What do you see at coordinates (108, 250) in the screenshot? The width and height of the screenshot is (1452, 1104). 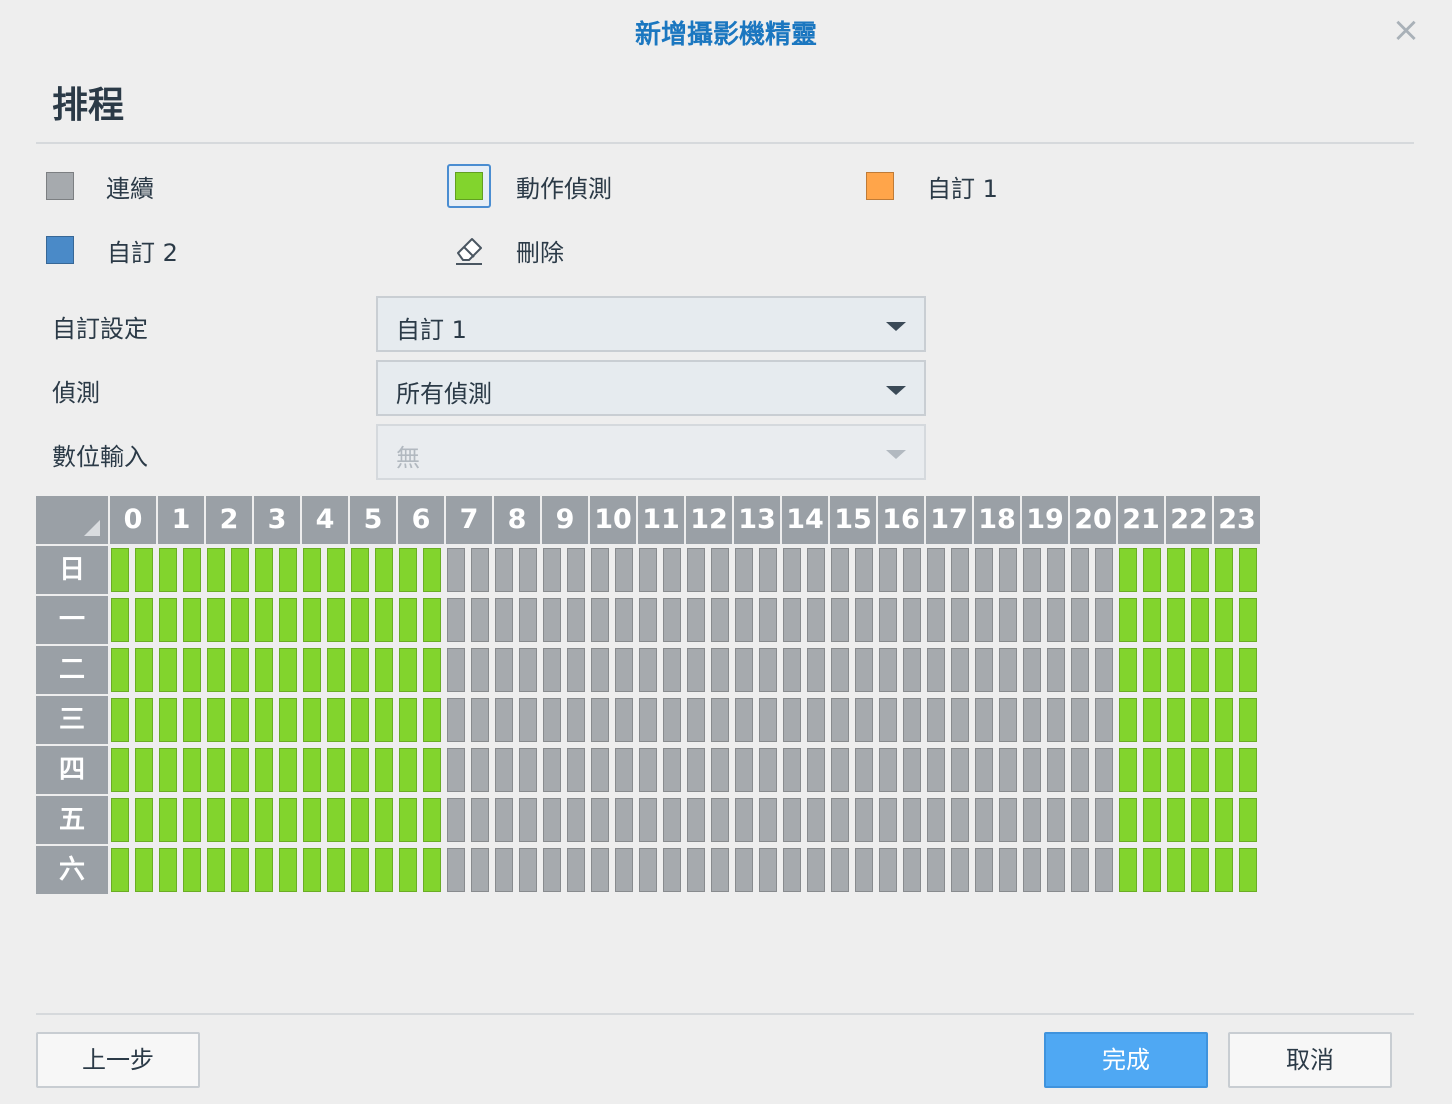 I see `legend-custom2: 自訂 2` at bounding box center [108, 250].